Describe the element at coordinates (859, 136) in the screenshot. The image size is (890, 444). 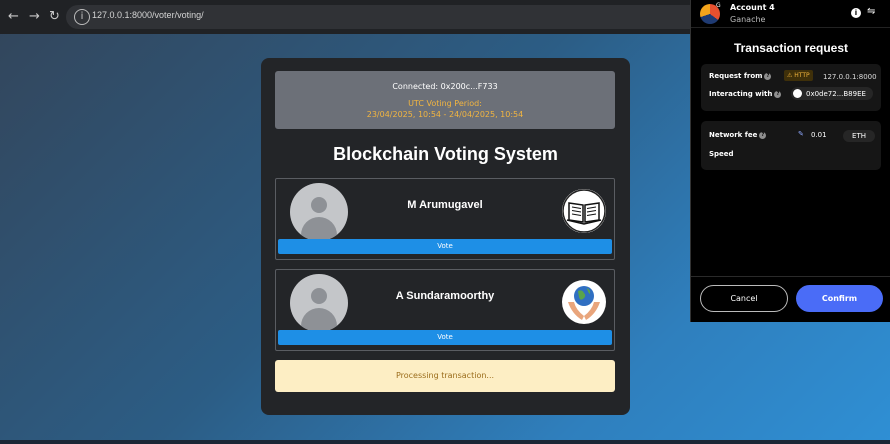
I see `fee-currency: ETH` at that location.